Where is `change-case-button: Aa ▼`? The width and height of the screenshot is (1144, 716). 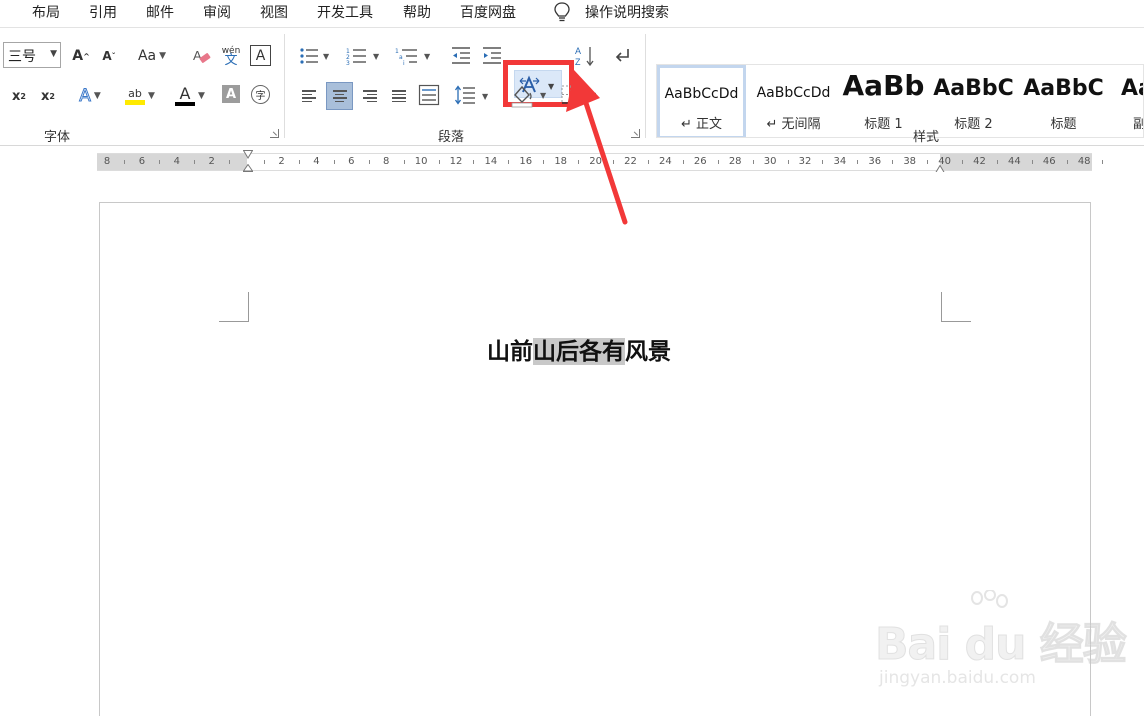 change-case-button: Aa ▼ is located at coordinates (152, 56).